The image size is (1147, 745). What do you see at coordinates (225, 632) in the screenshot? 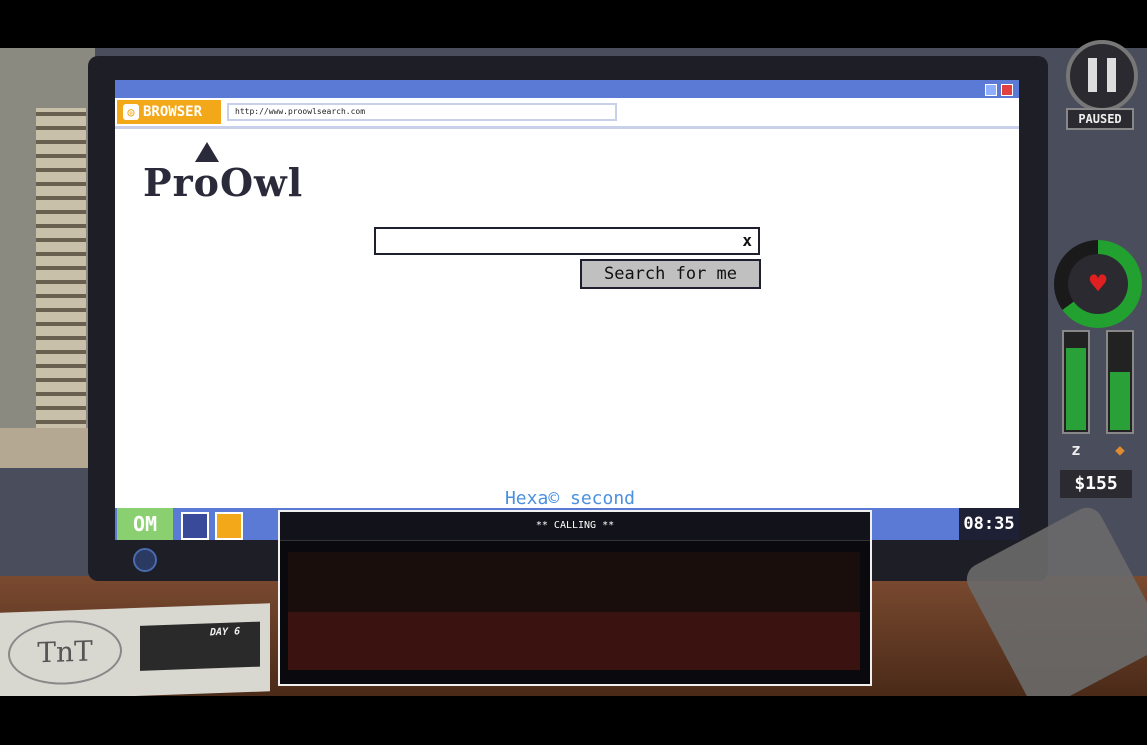
I see `day-label: DAY 6` at bounding box center [225, 632].